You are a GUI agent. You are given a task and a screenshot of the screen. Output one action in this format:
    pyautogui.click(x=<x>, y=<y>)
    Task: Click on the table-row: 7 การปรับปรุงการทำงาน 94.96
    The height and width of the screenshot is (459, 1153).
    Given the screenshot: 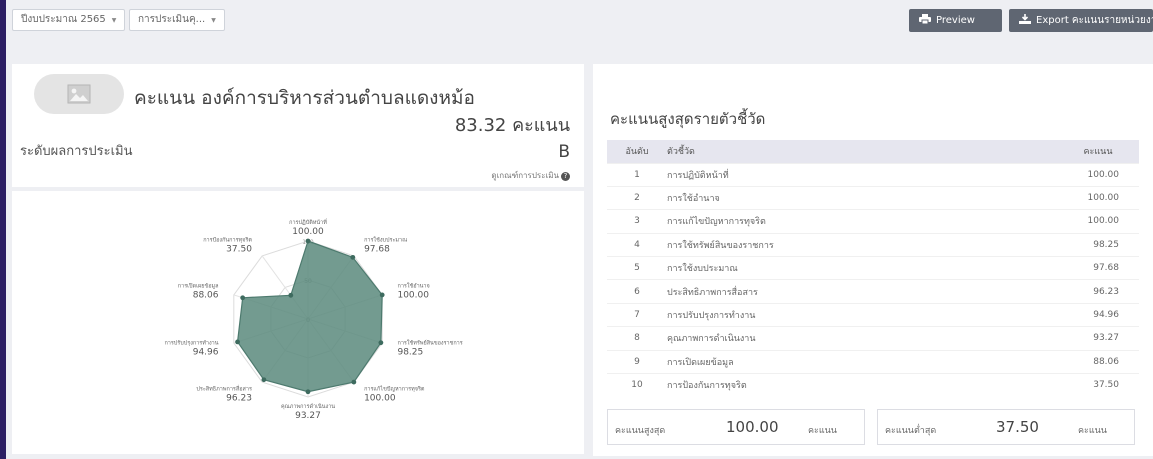 What is the action you would take?
    pyautogui.click(x=873, y=314)
    